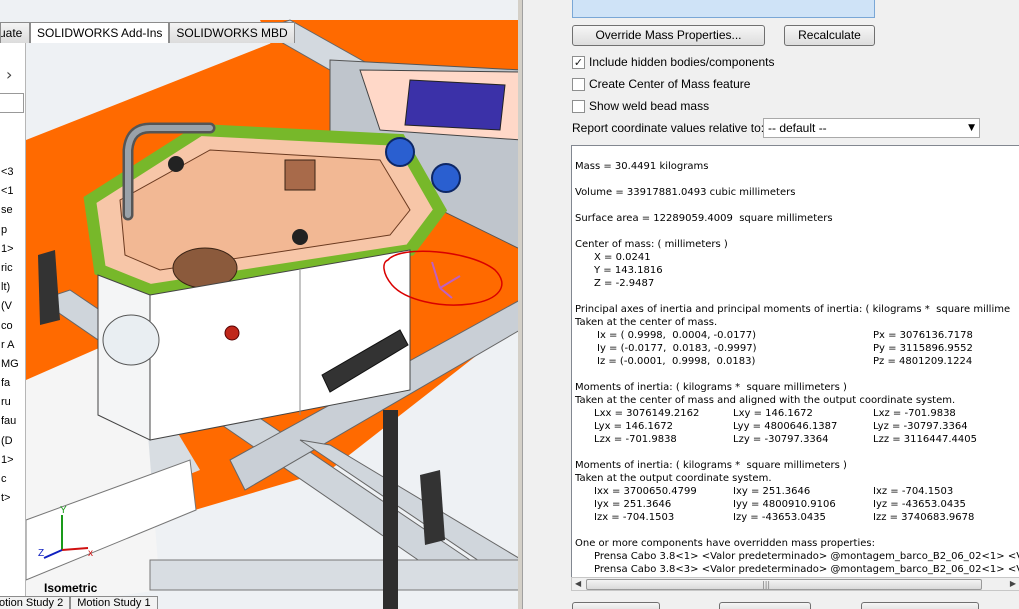  Describe the element at coordinates (920, 605) in the screenshot. I see `options-button` at that location.